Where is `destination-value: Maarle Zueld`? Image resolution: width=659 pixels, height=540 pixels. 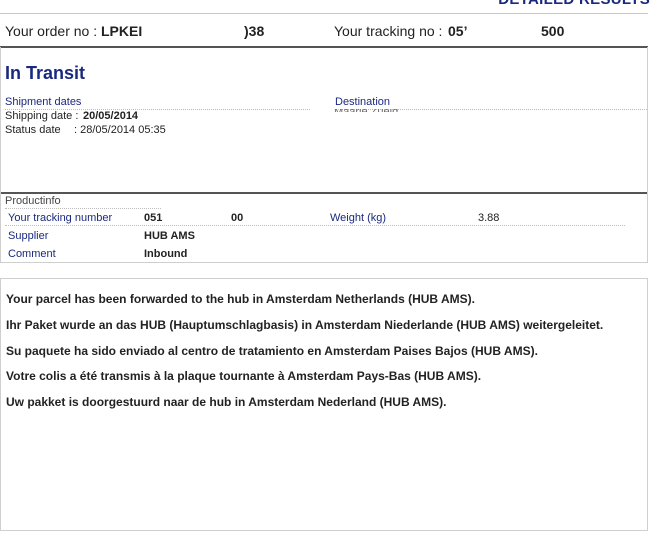
destination-value: Maarle Zueld is located at coordinates (374, 110).